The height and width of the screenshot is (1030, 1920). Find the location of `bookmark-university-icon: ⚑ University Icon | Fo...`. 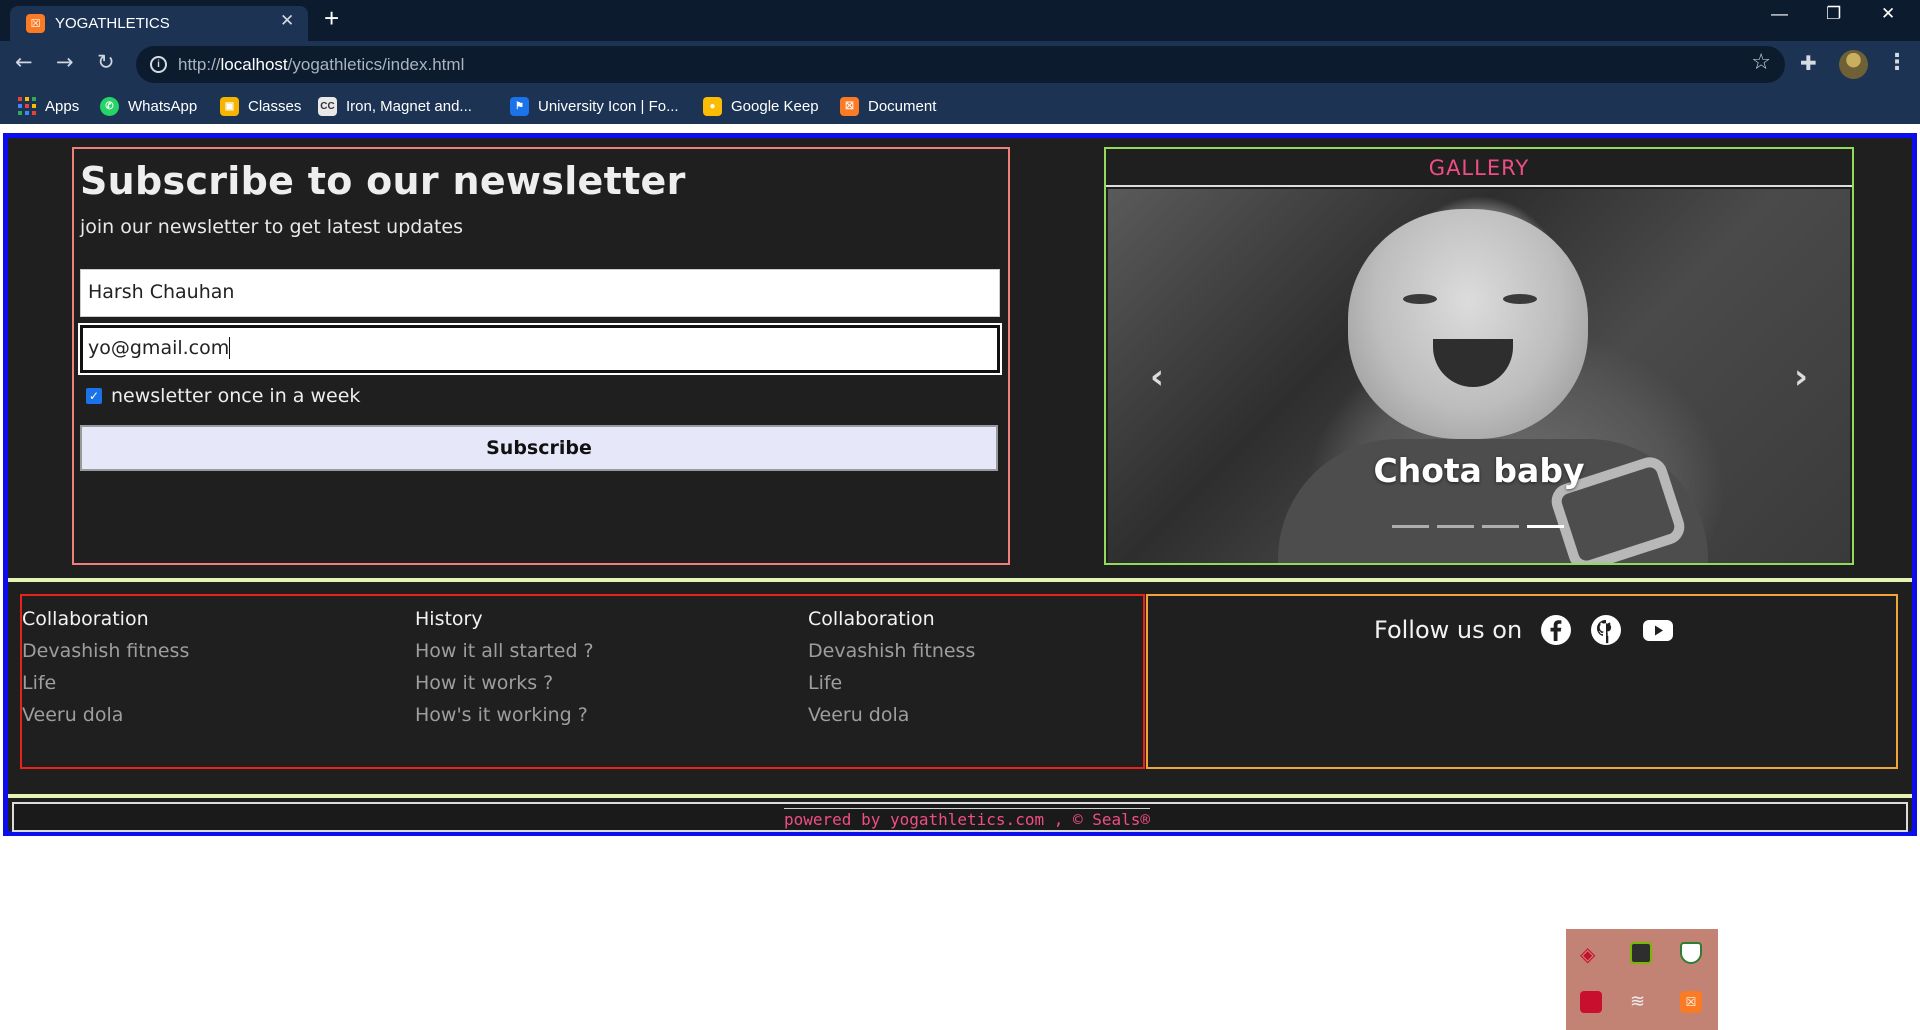

bookmark-university-icon: ⚑ University Icon | Fo... is located at coordinates (594, 106).